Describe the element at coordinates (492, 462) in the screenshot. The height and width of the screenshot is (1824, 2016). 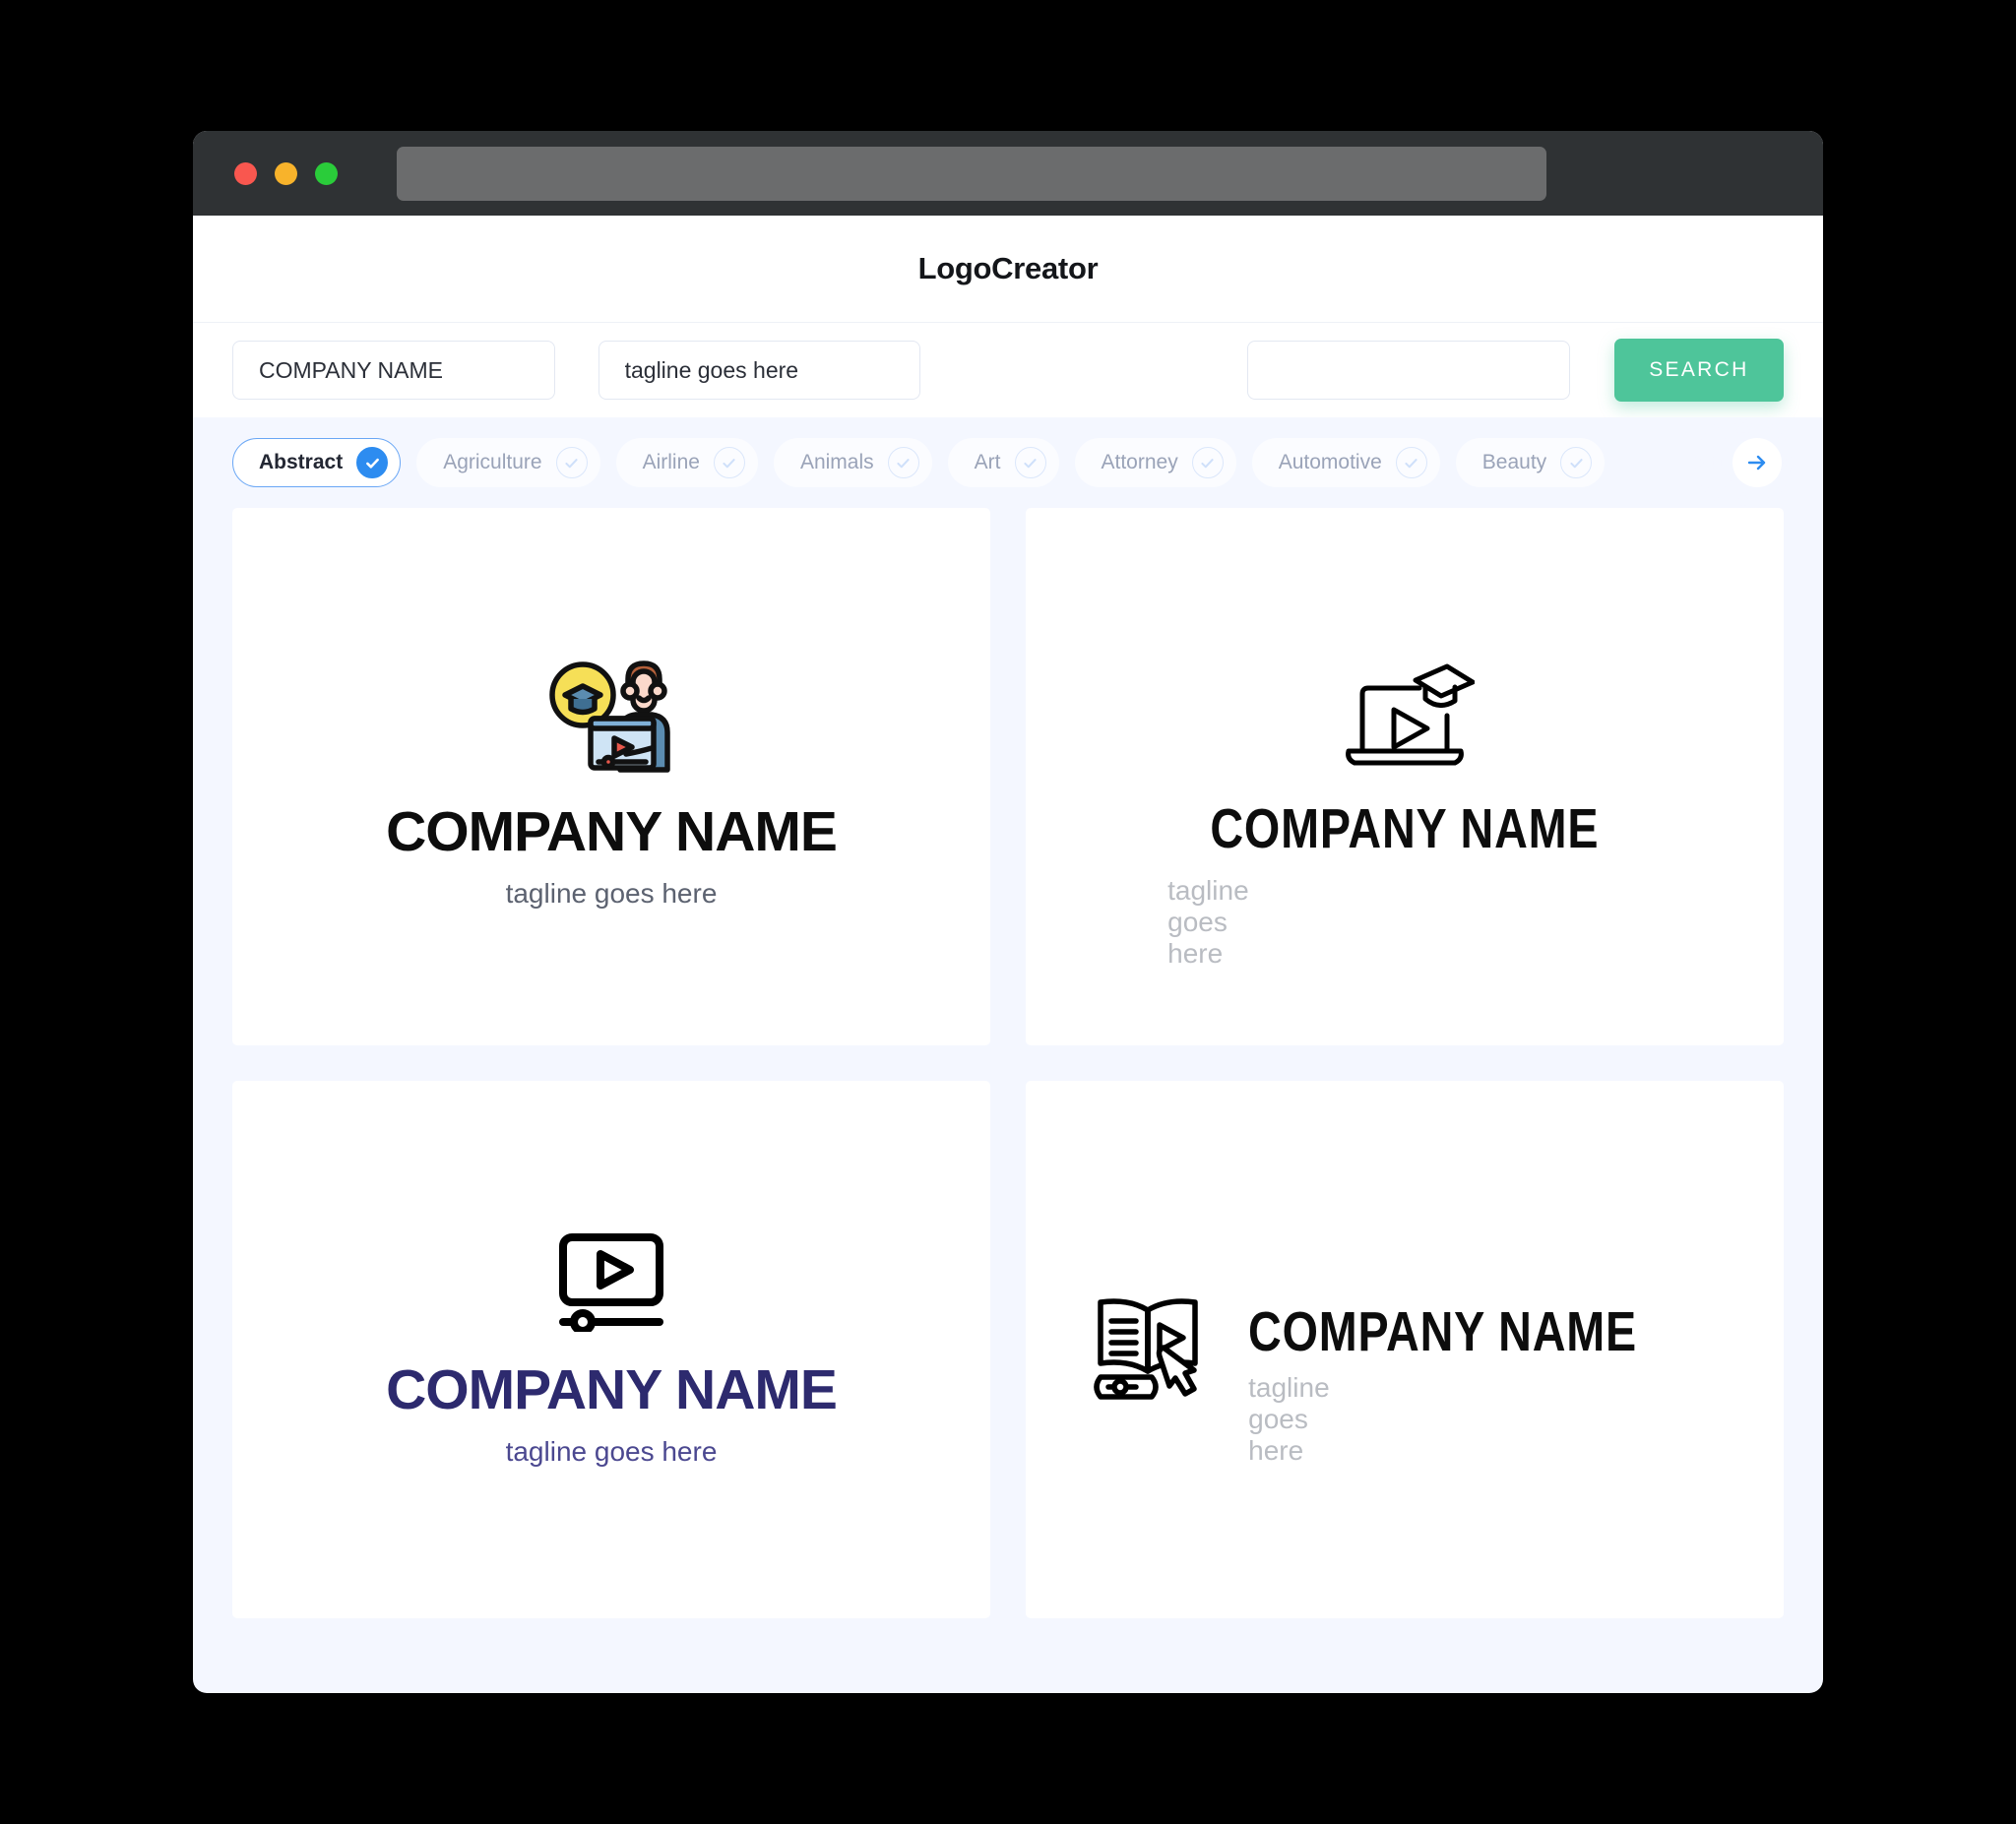
I see `category-chip-label: Agriculture` at that location.